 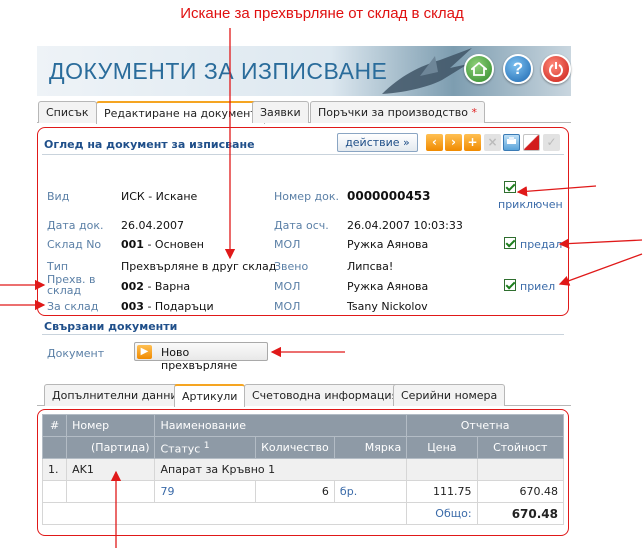 I want to click on table-row: 1. AK1 Апарат за Кръвно 1, so click(x=303, y=469).